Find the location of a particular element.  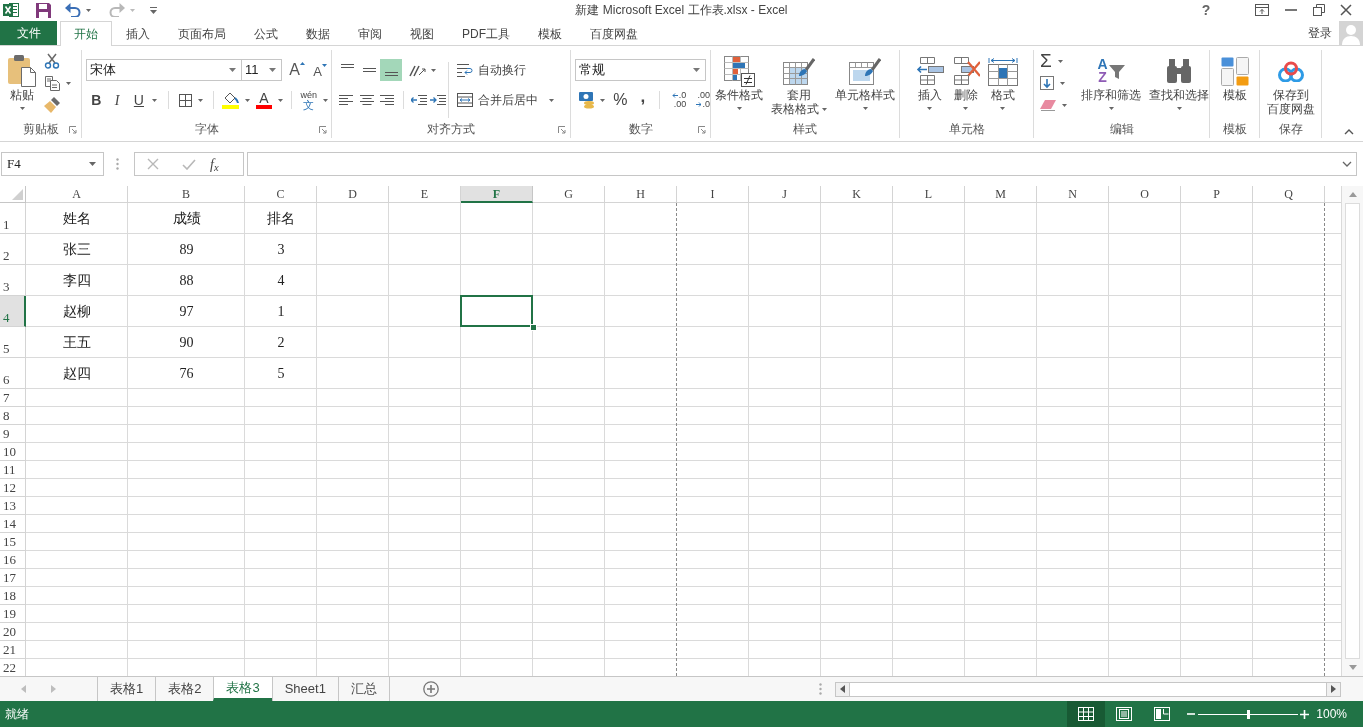

format-button: 格式 is located at coordinates (1002, 85).